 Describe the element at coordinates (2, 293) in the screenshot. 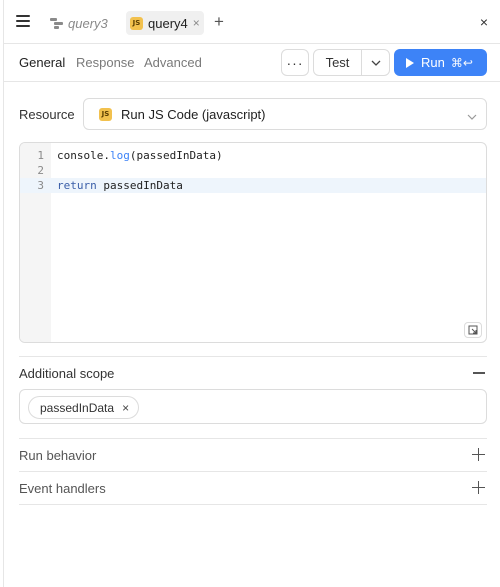

I see `left-rail` at that location.